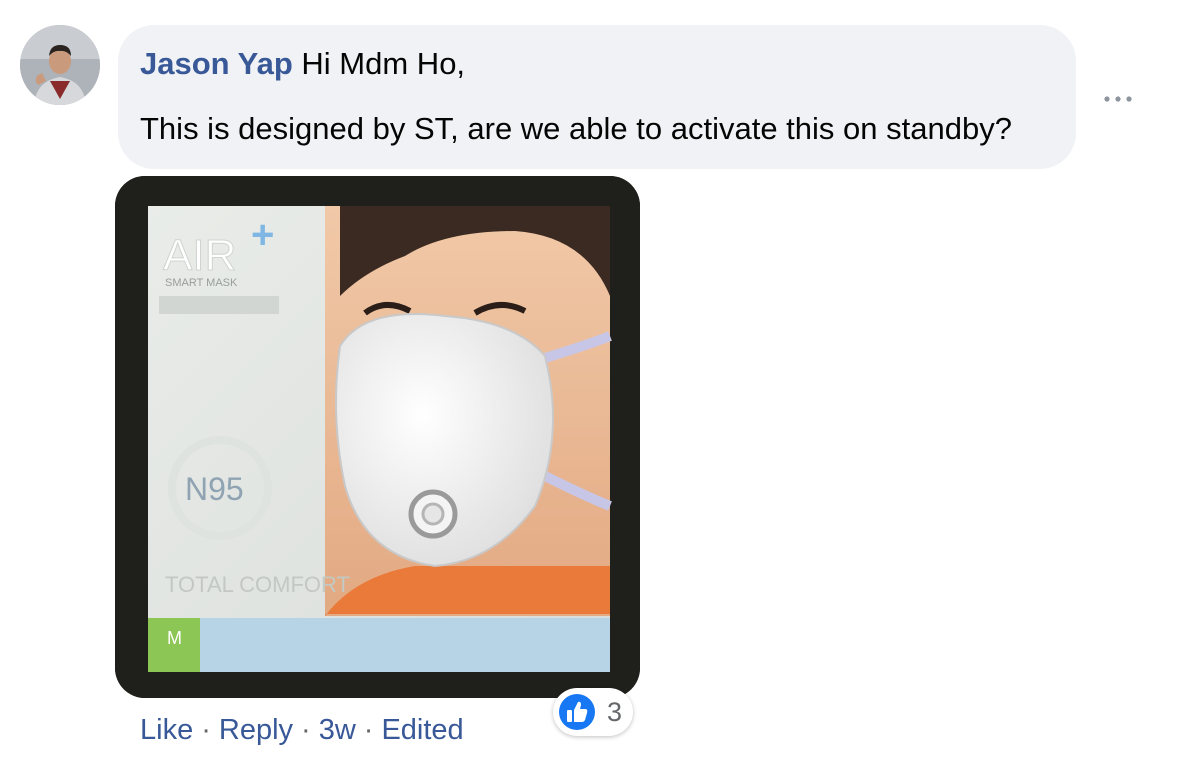 This screenshot has height=772, width=1200. I want to click on more-options-icon, so click(1118, 99).